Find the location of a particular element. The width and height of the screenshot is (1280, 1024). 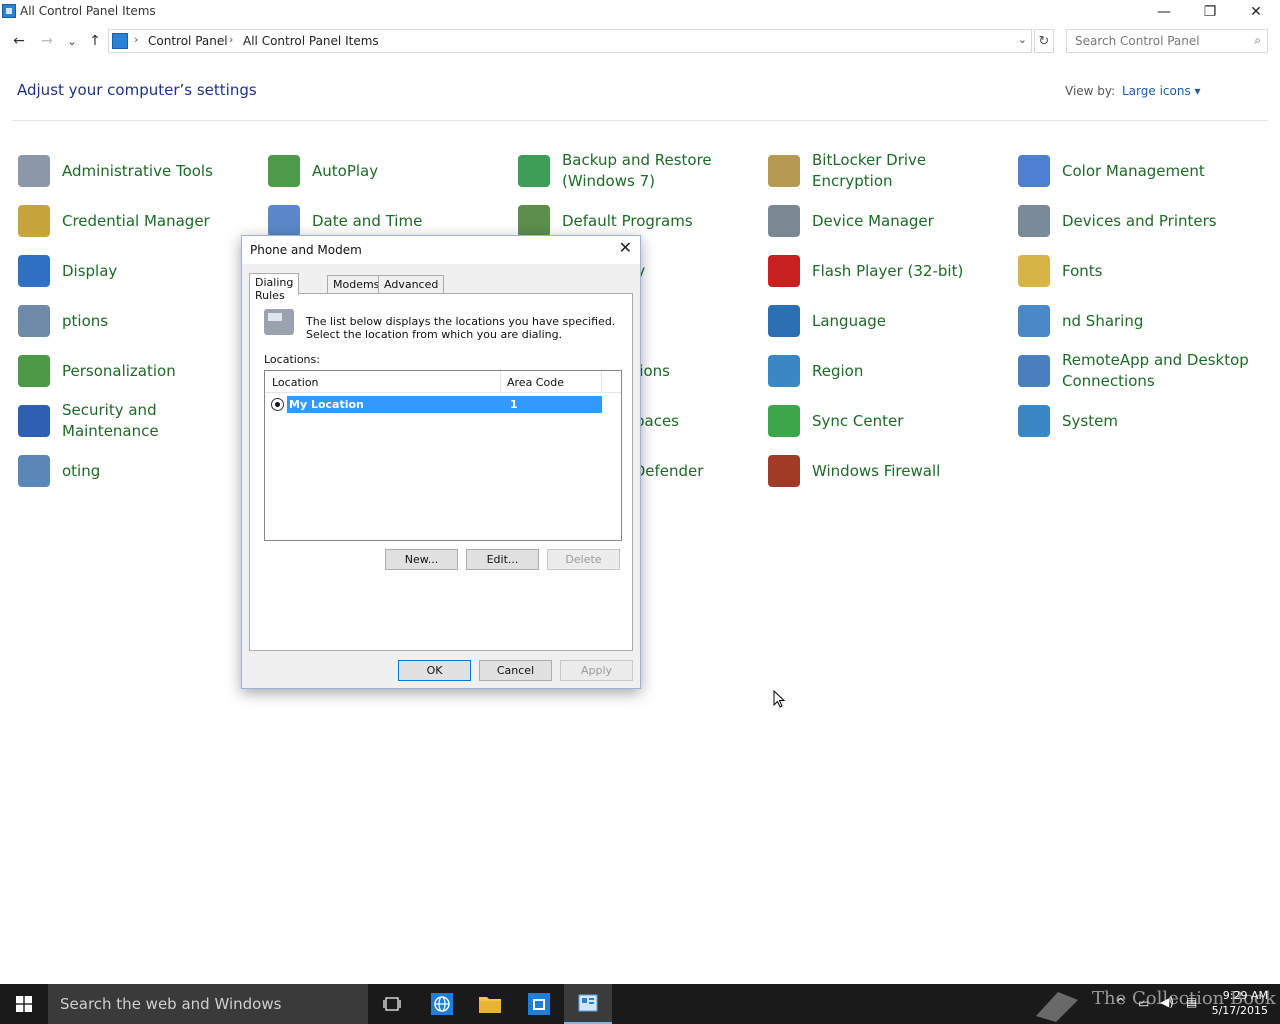

forward-button: → is located at coordinates (47, 41).